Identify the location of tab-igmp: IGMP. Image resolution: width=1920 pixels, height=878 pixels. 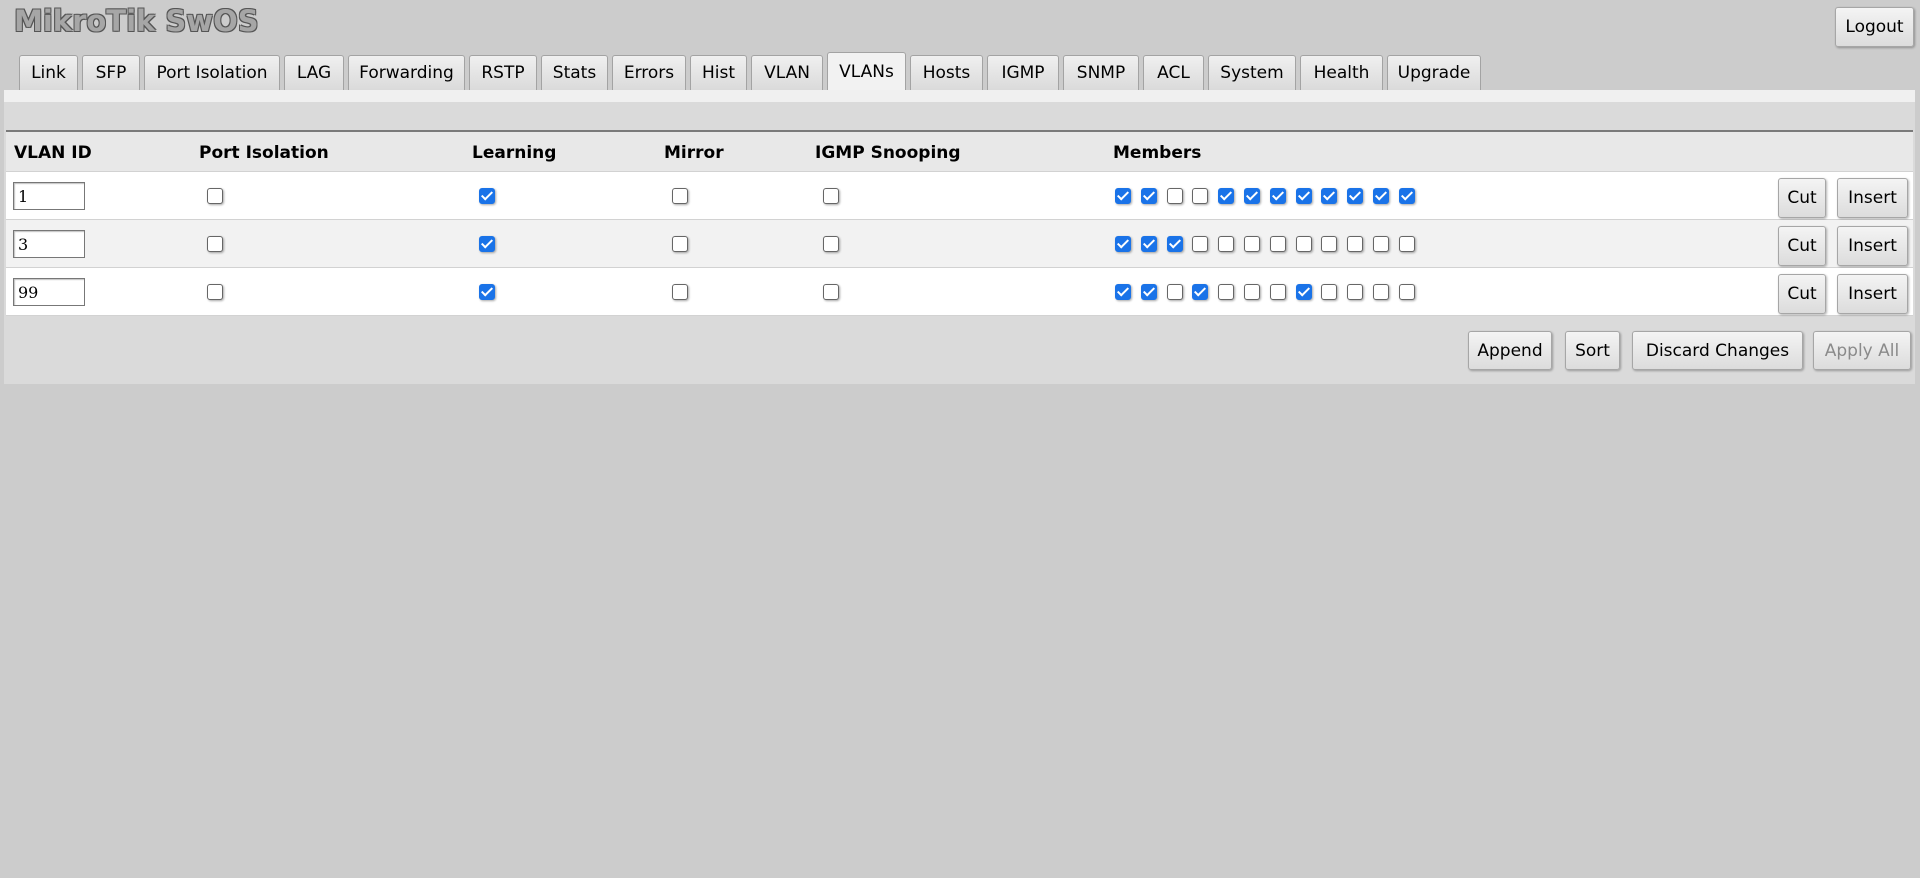
(1023, 72).